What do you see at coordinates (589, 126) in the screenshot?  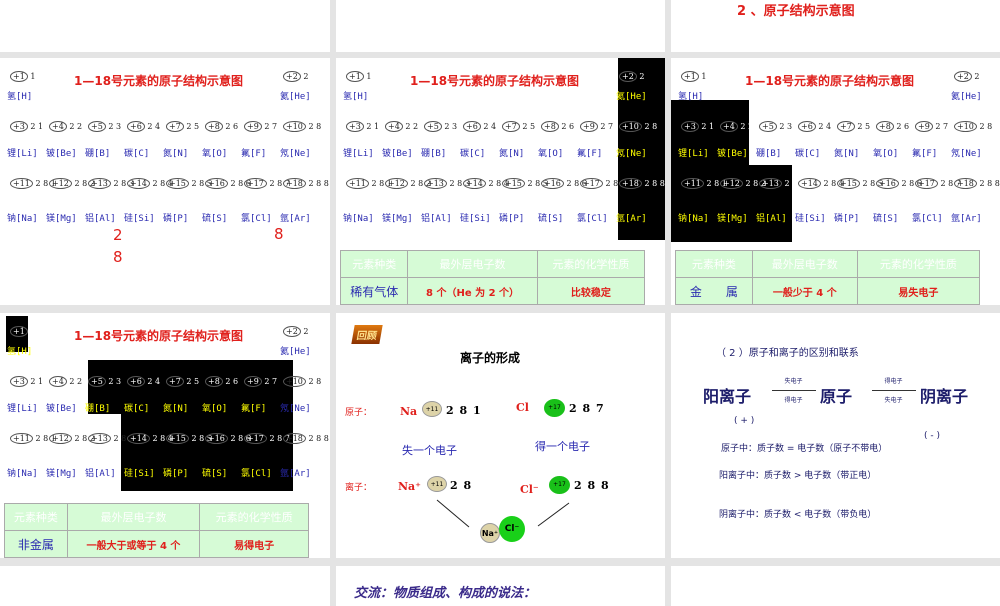 I see `nucleus: +9` at bounding box center [589, 126].